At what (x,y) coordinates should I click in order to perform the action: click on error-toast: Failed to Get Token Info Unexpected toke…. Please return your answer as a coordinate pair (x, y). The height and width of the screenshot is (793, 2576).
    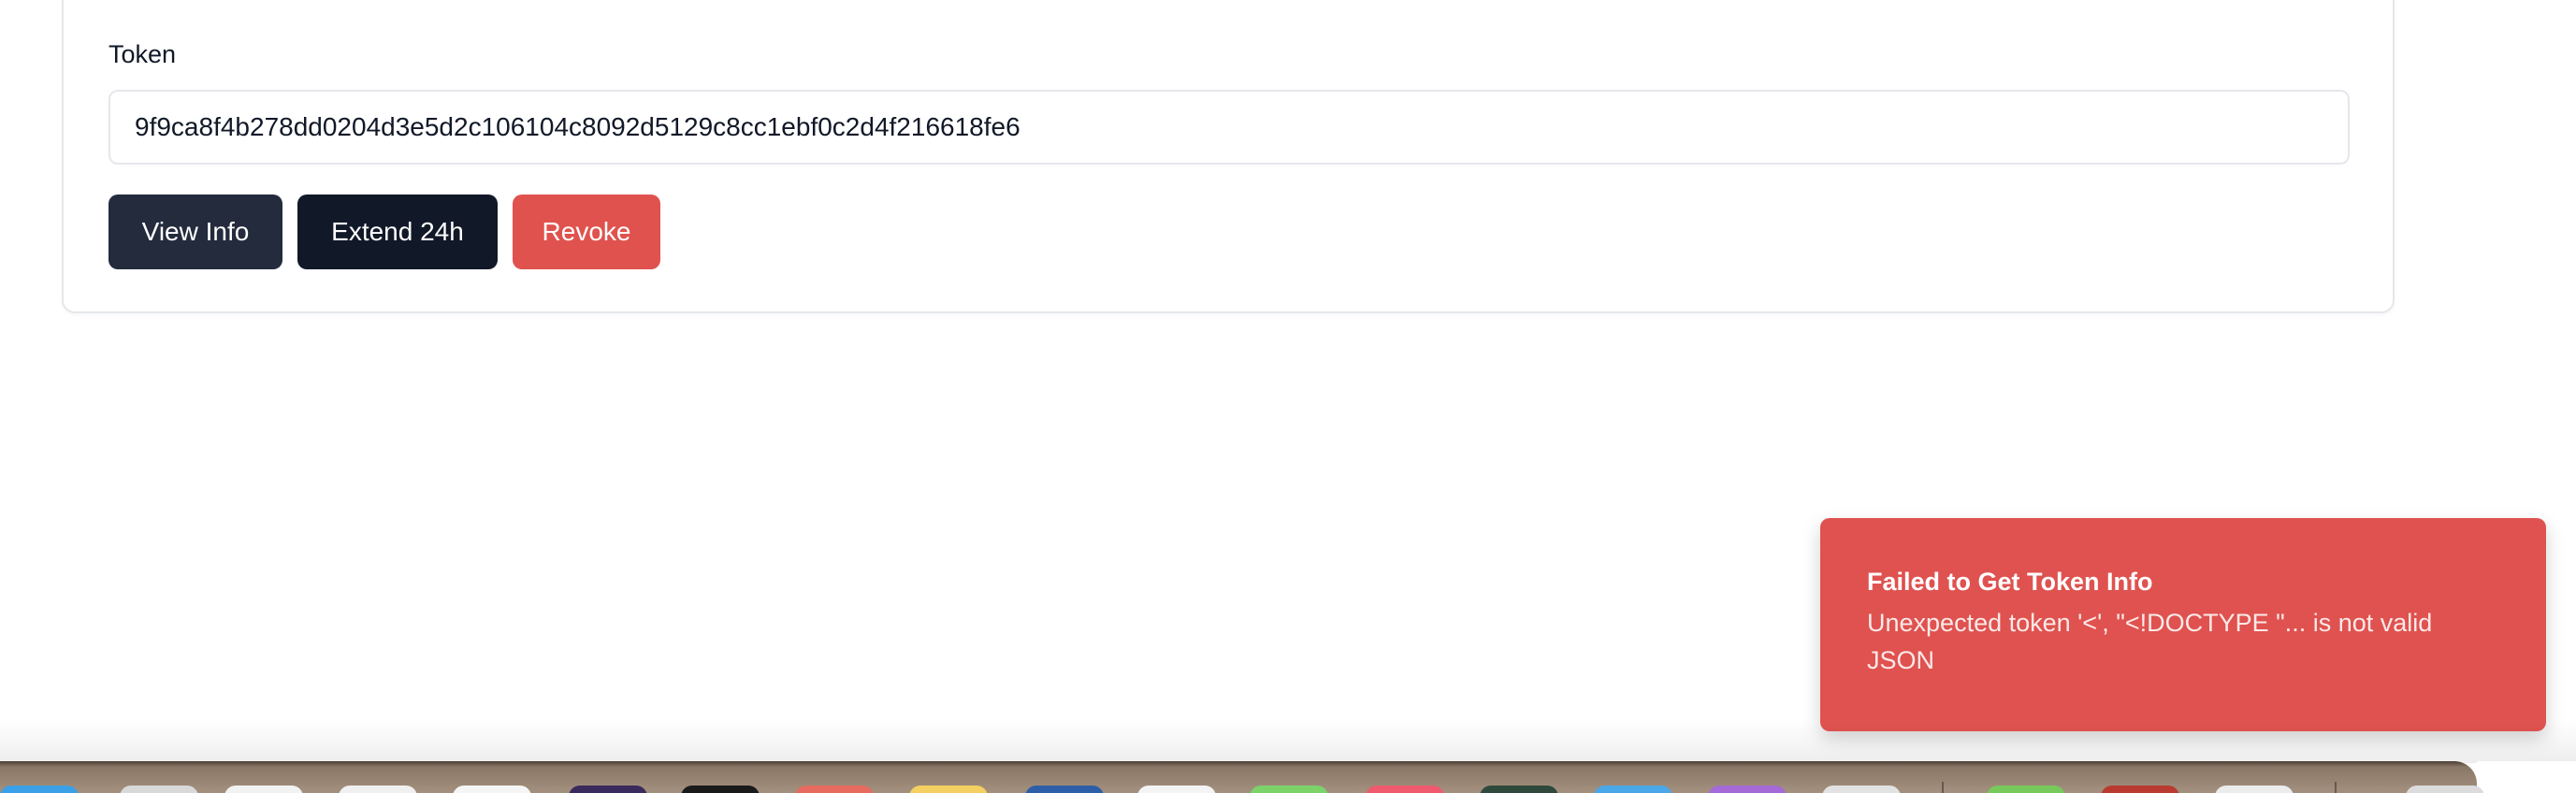
    Looking at the image, I should click on (2183, 624).